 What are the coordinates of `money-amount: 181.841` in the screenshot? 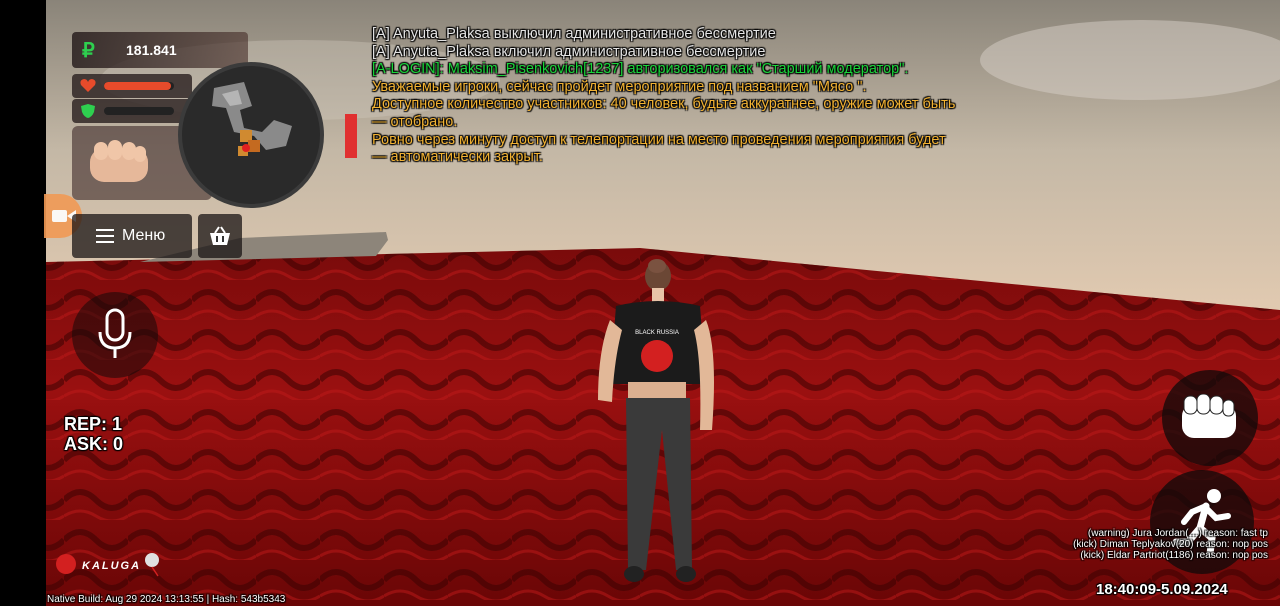 It's located at (151, 50).